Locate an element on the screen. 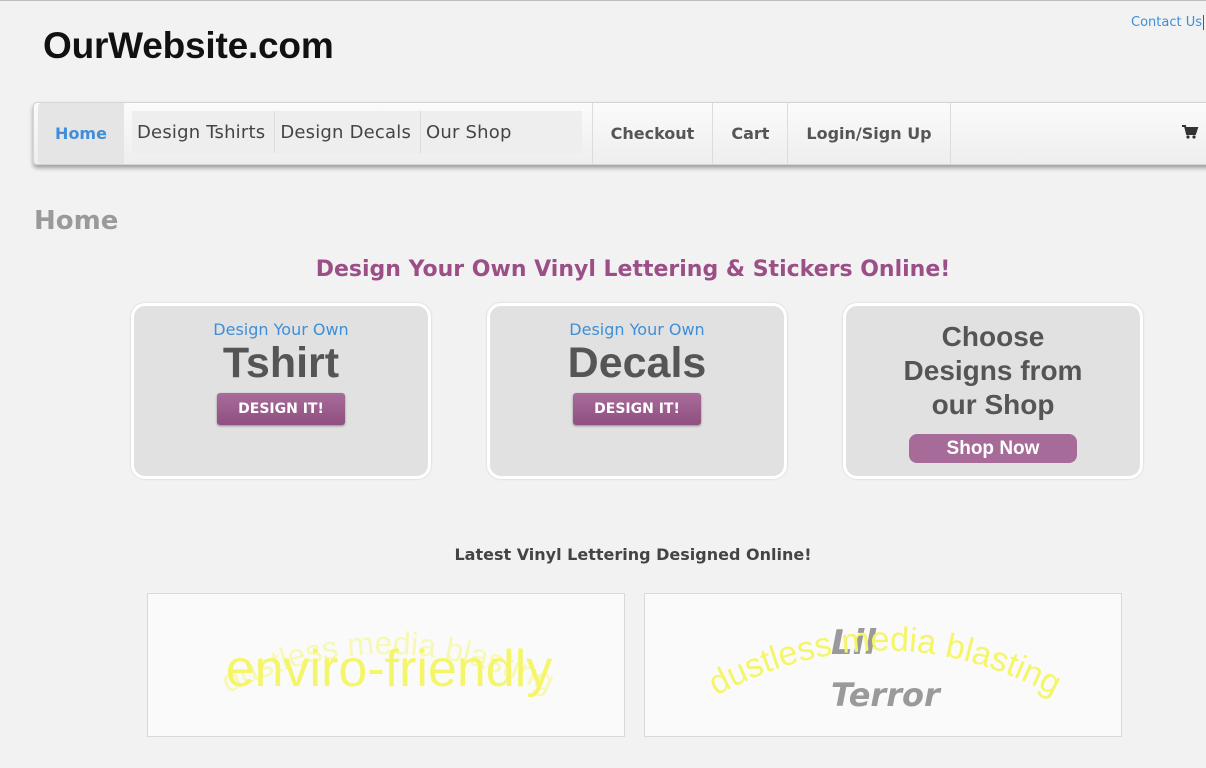 The image size is (1206, 768). nav-cart: Cart is located at coordinates (749, 133).